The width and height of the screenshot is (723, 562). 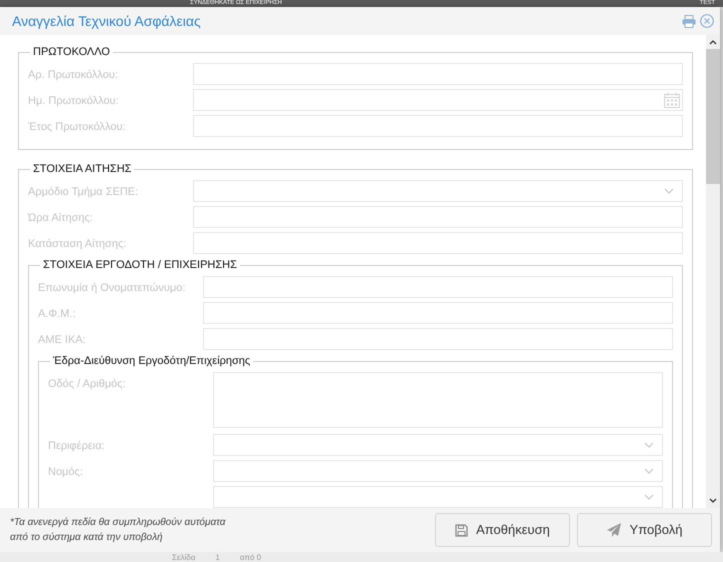 What do you see at coordinates (87, 538) in the screenshot?
I see `footer-note: από το σύστημα κατά την υποβολή` at bounding box center [87, 538].